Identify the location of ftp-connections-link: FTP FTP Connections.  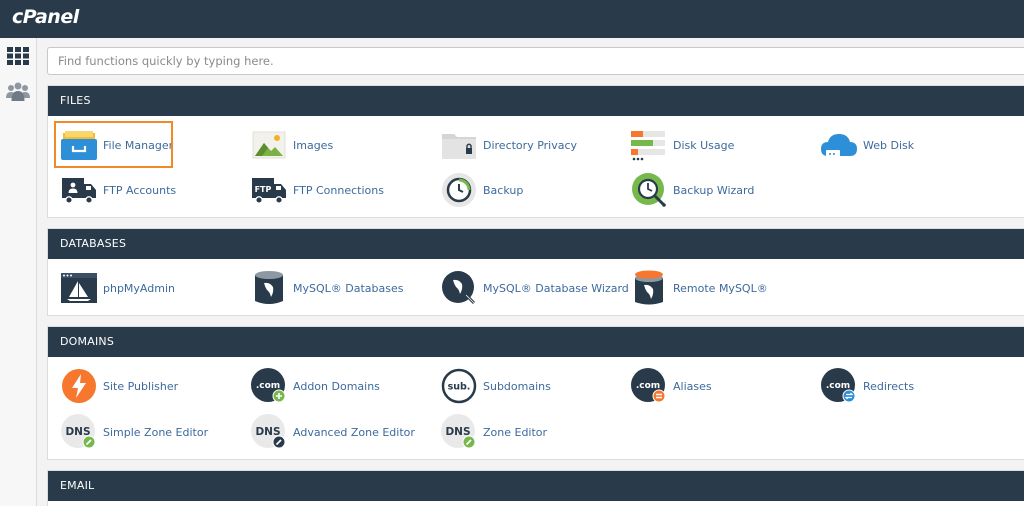
(317, 190).